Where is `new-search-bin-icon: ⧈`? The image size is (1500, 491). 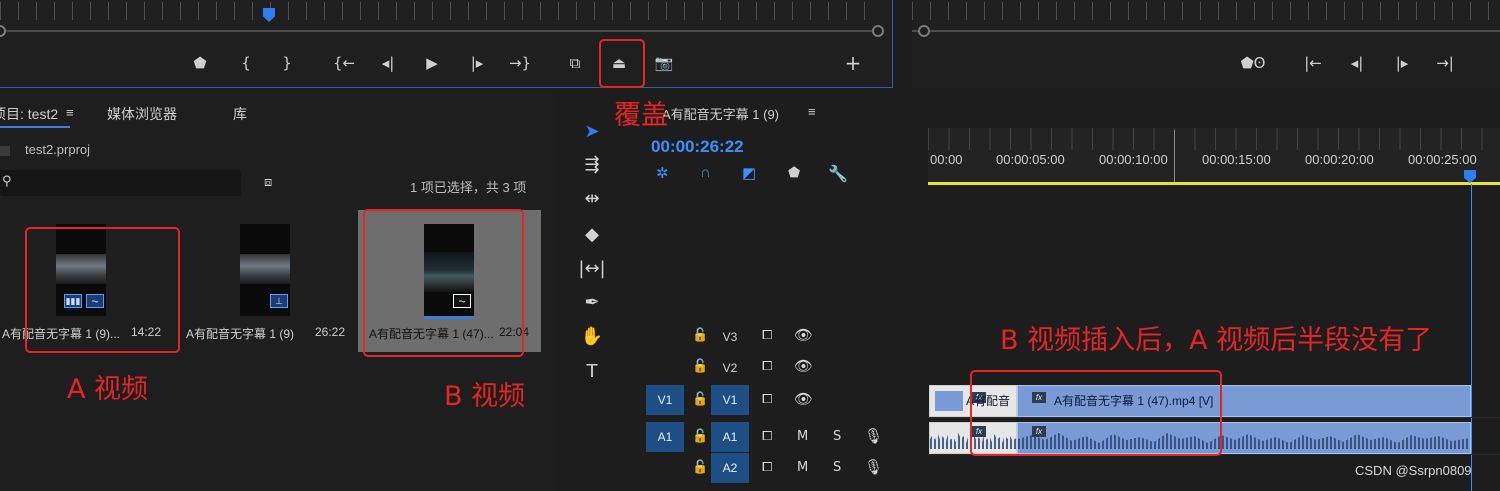
new-search-bin-icon: ⧈ is located at coordinates (268, 182).